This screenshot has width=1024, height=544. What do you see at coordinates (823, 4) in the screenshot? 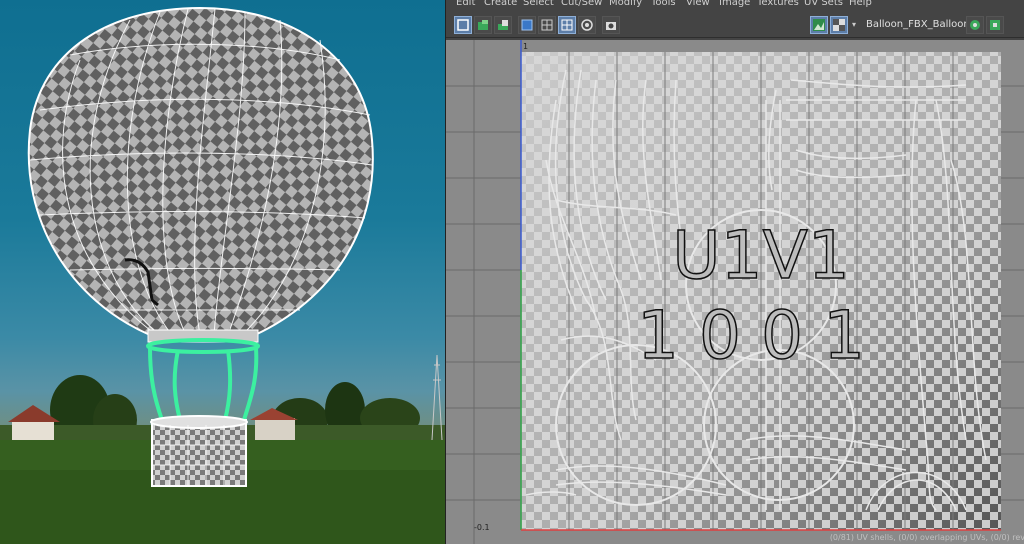
I see `menu-uv-sets: UV Sets` at bounding box center [823, 4].